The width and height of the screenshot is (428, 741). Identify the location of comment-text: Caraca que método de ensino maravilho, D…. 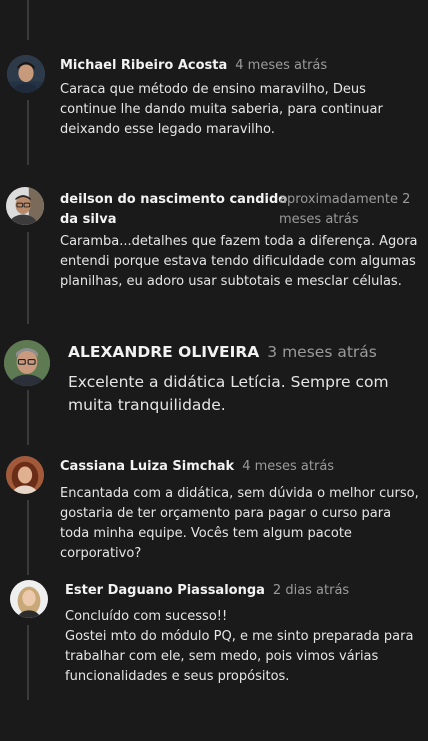
(221, 109).